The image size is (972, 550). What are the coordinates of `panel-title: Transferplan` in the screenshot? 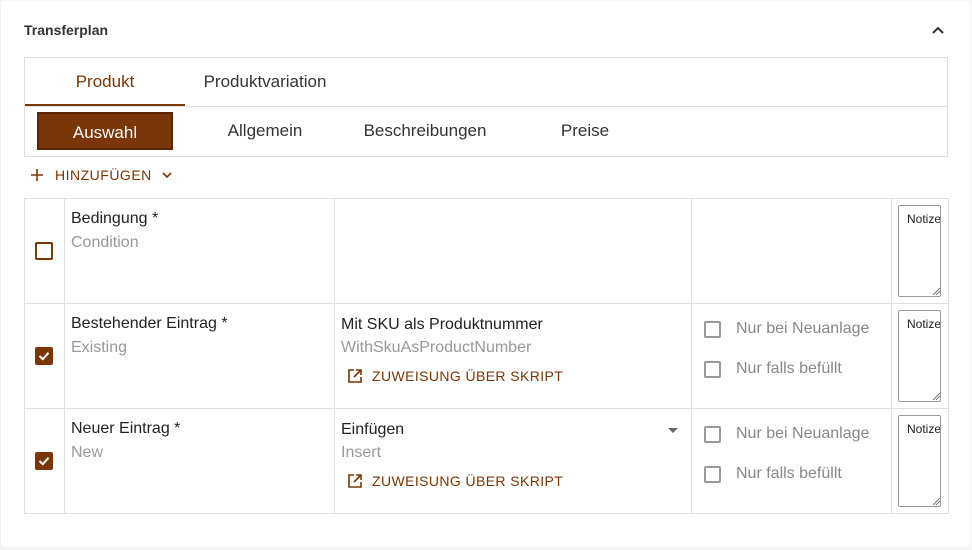 It's located at (66, 30).